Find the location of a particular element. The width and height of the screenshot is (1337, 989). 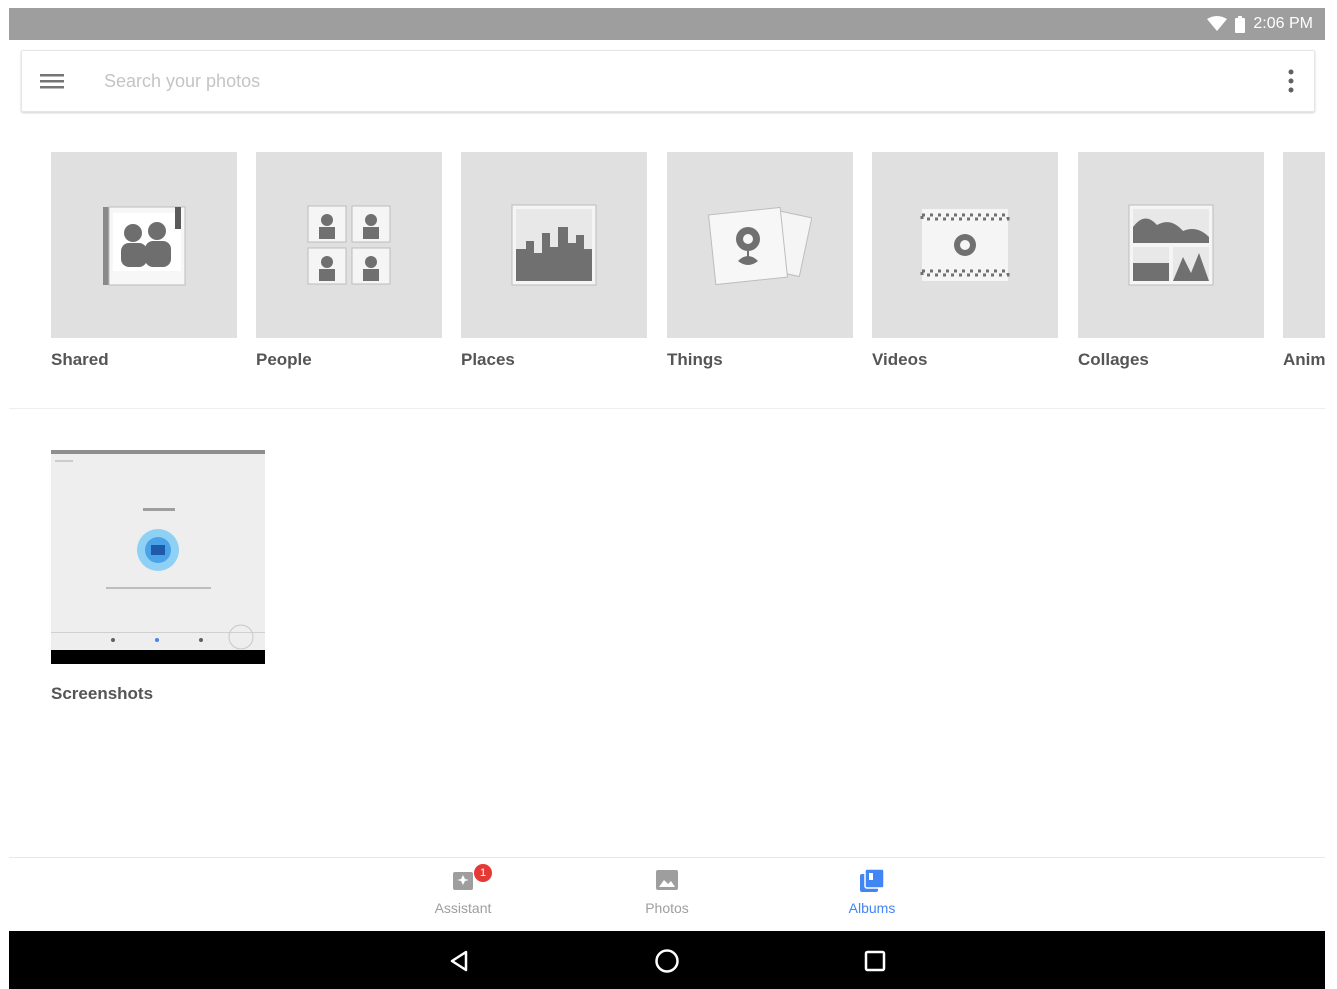

nav-label: Albums is located at coordinates (872, 908).